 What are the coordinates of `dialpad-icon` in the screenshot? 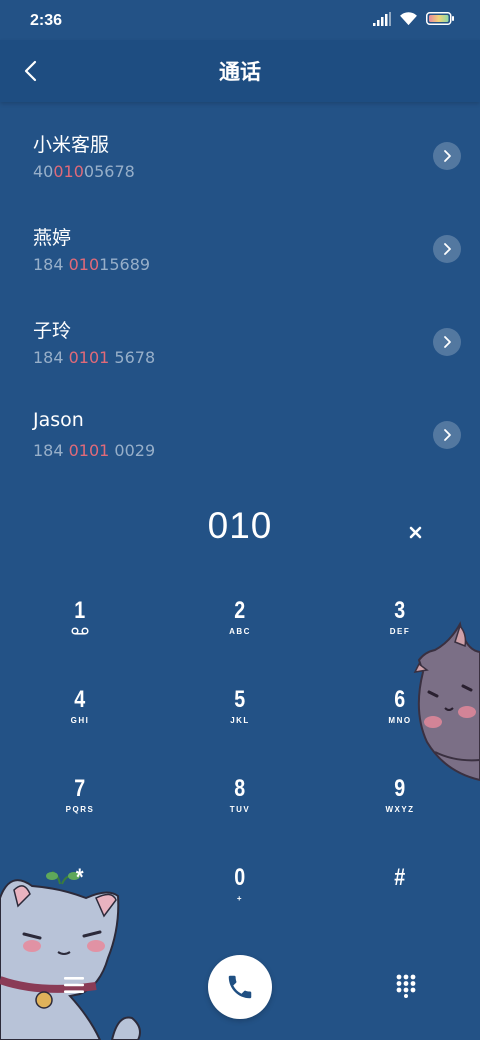 It's located at (406, 986).